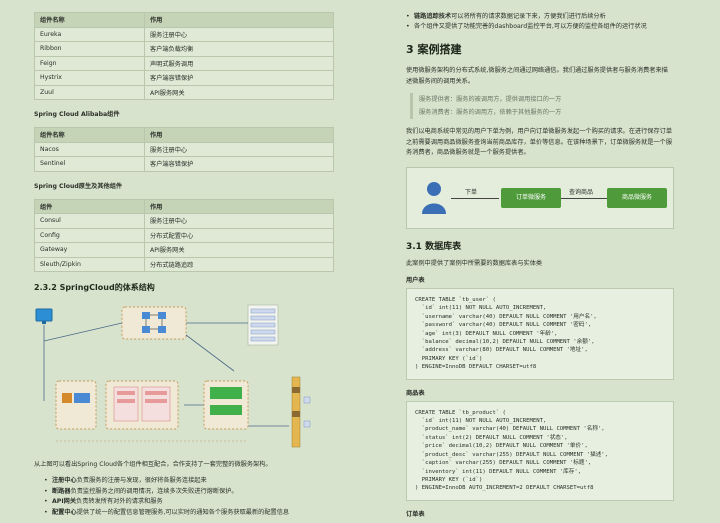 Image resolution: width=720 pixels, height=523 pixels. What do you see at coordinates (528, 16) in the screenshot?
I see `bullet-text: 可以将所有的请求数据记录下来，方便我们进行后续分析` at bounding box center [528, 16].